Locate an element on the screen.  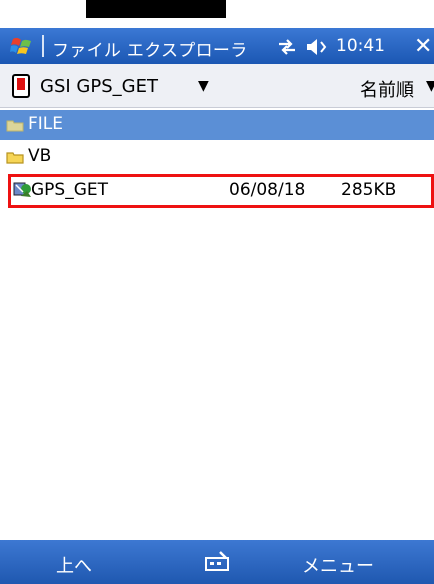
top-decoration is located at coordinates (217, 14).